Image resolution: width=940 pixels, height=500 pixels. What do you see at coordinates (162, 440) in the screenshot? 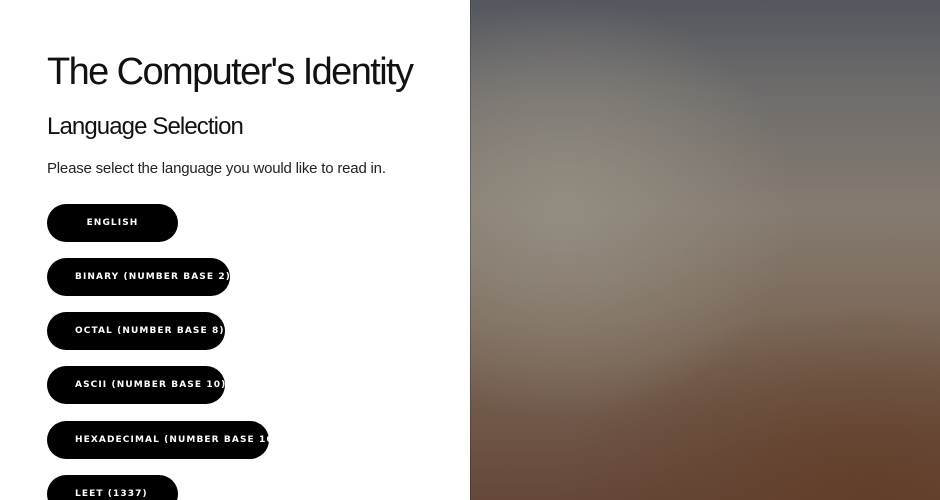
I see `hexadecimal-button: HEXADECIMAL (NUMBER BASE 16)` at bounding box center [162, 440].